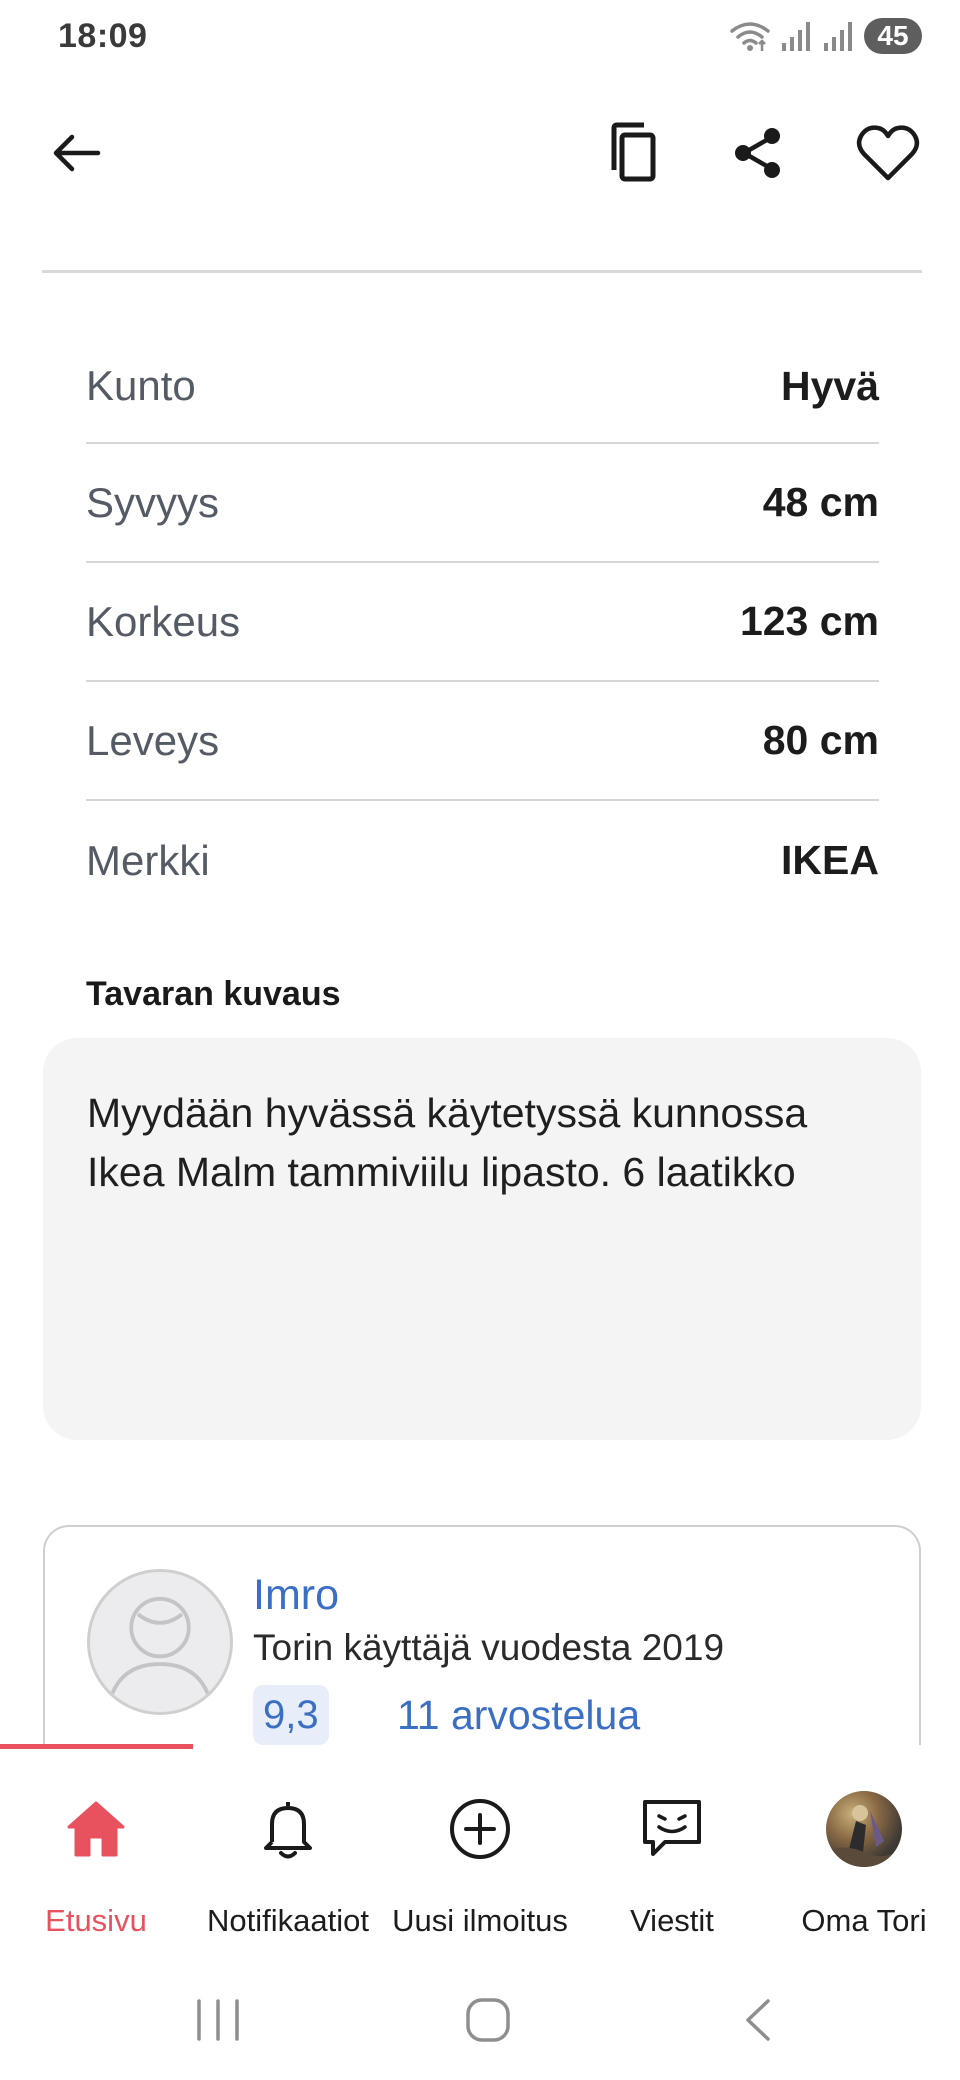 Image resolution: width=960 pixels, height=2080 pixels. Describe the element at coordinates (103, 35) in the screenshot. I see `status-time: 18:09` at that location.